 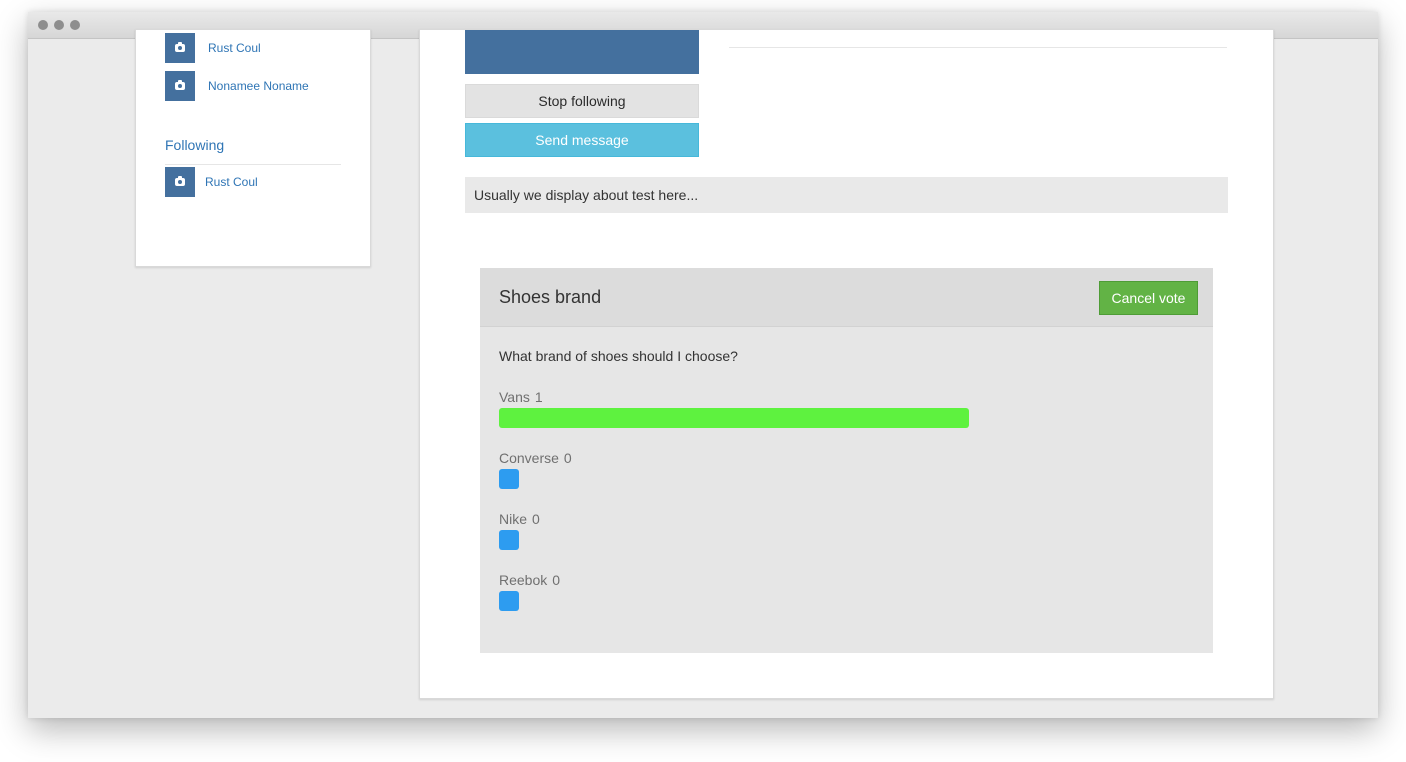 I want to click on following-item: Rust Coul, so click(x=211, y=182).